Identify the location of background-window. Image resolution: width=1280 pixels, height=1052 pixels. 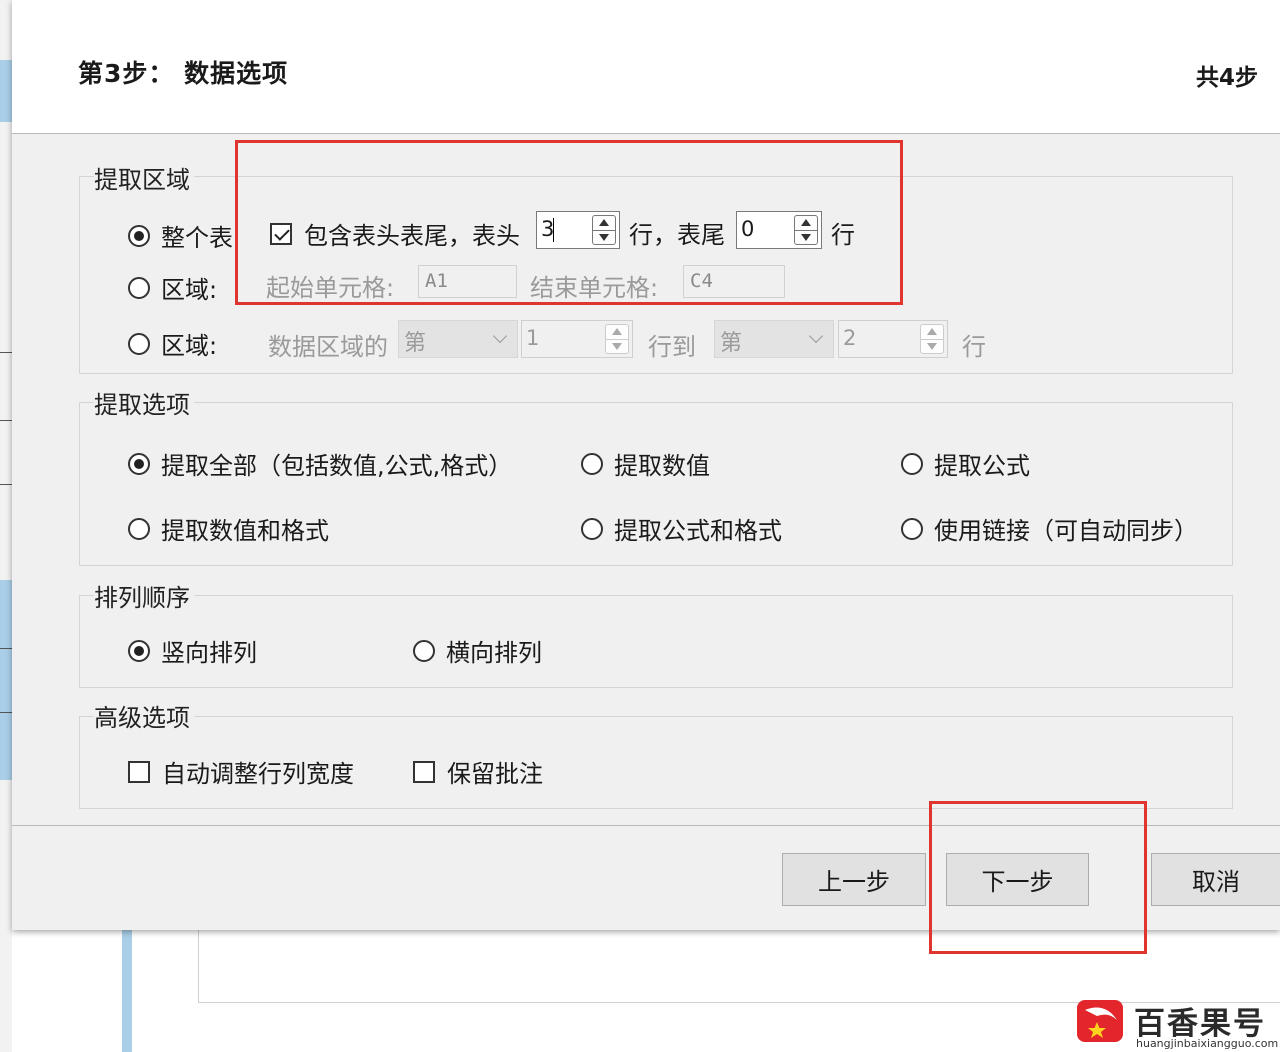
(6, 526).